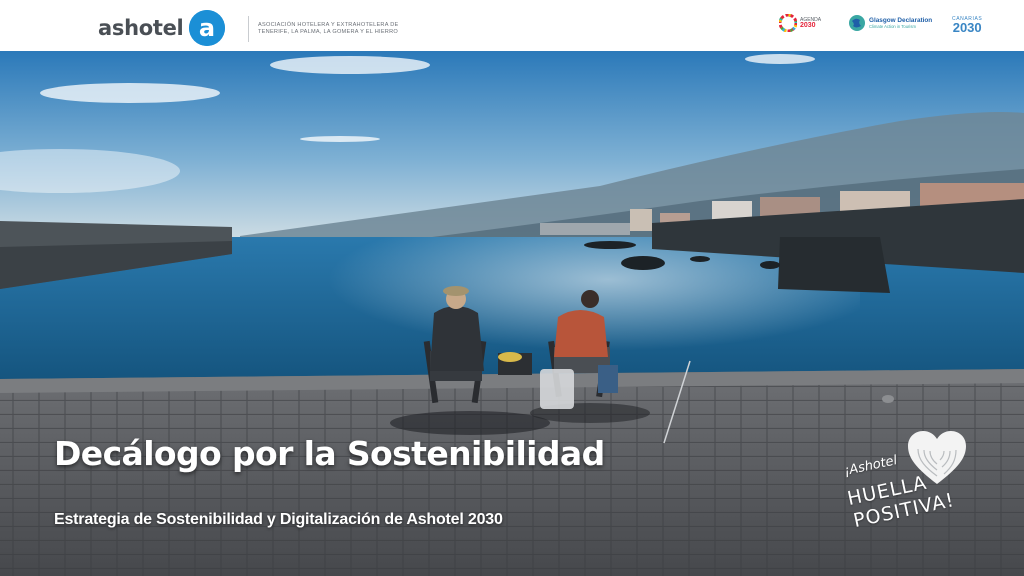  I want to click on association-line-1: ASOCIACIÓN HOTELERA Y EXTRAHOTELERA DE, so click(328, 25).